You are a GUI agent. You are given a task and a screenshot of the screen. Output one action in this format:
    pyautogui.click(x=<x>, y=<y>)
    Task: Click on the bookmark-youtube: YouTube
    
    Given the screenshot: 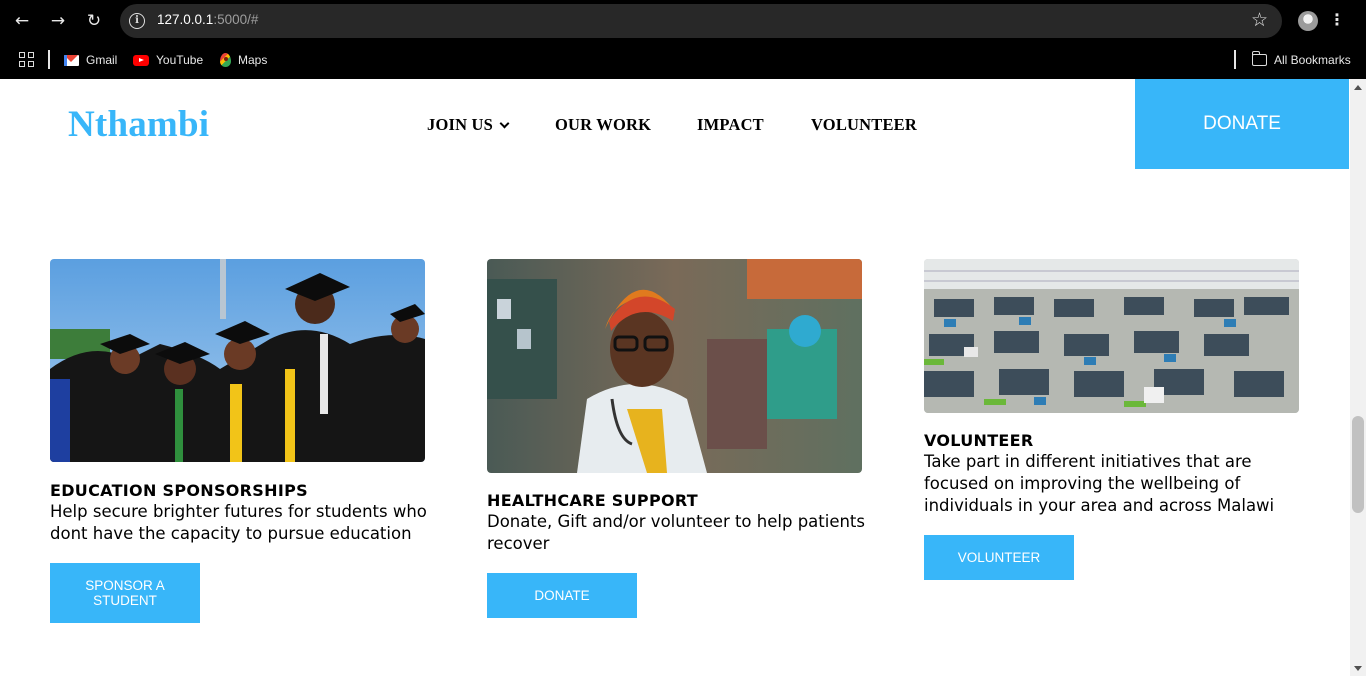 What is the action you would take?
    pyautogui.click(x=168, y=60)
    